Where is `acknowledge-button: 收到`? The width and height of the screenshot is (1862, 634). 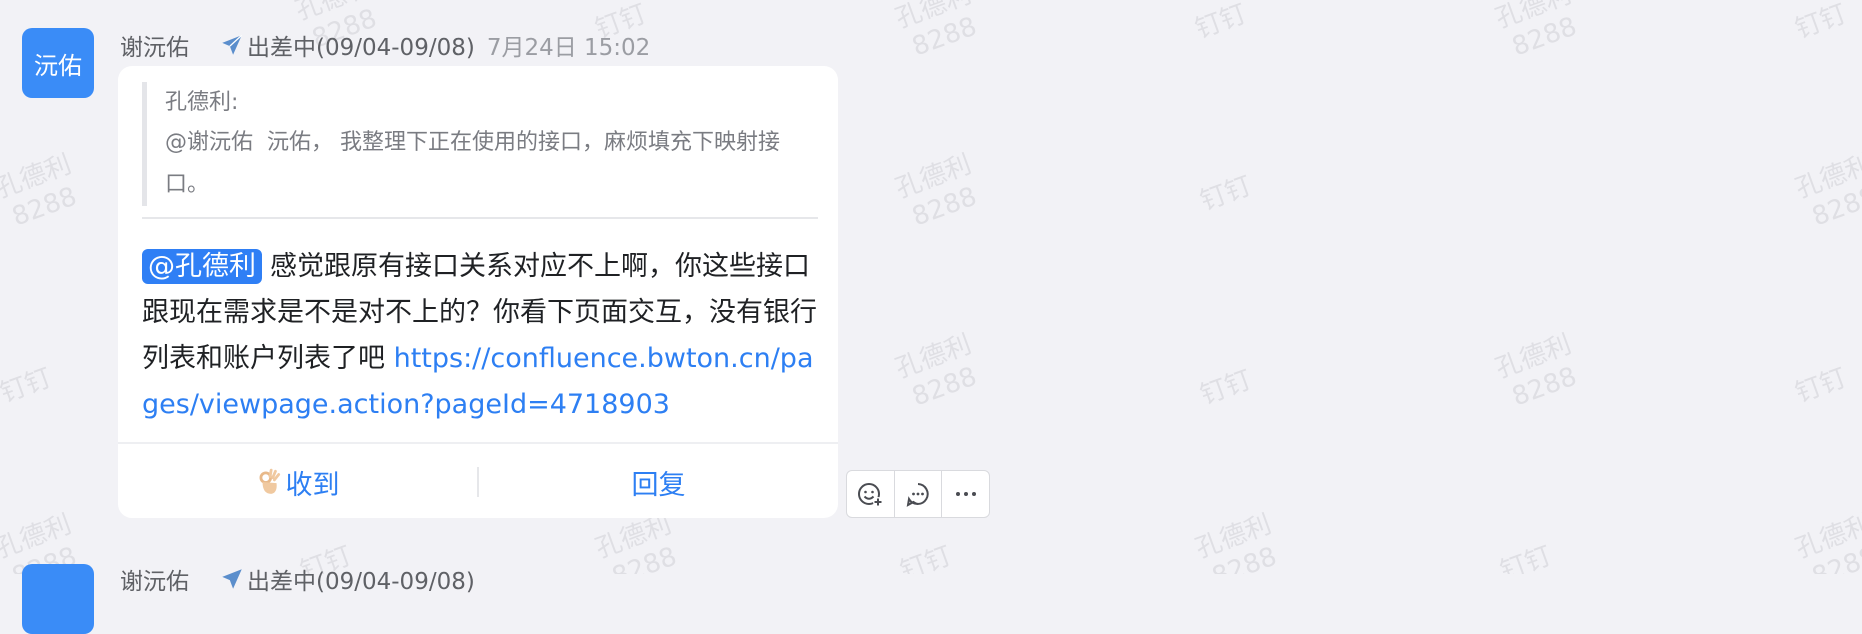 acknowledge-button: 收到 is located at coordinates (297, 481).